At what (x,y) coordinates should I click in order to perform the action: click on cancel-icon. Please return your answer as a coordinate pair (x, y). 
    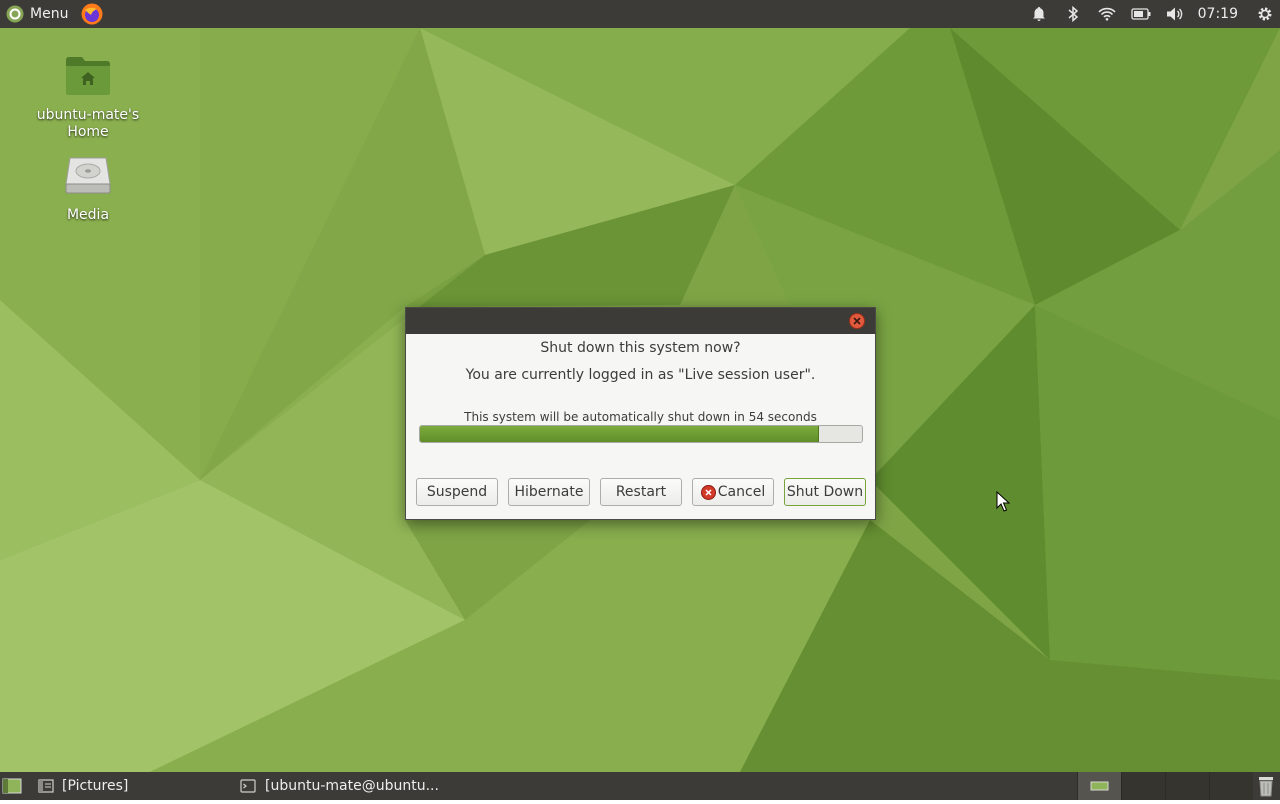
    Looking at the image, I should click on (708, 492).